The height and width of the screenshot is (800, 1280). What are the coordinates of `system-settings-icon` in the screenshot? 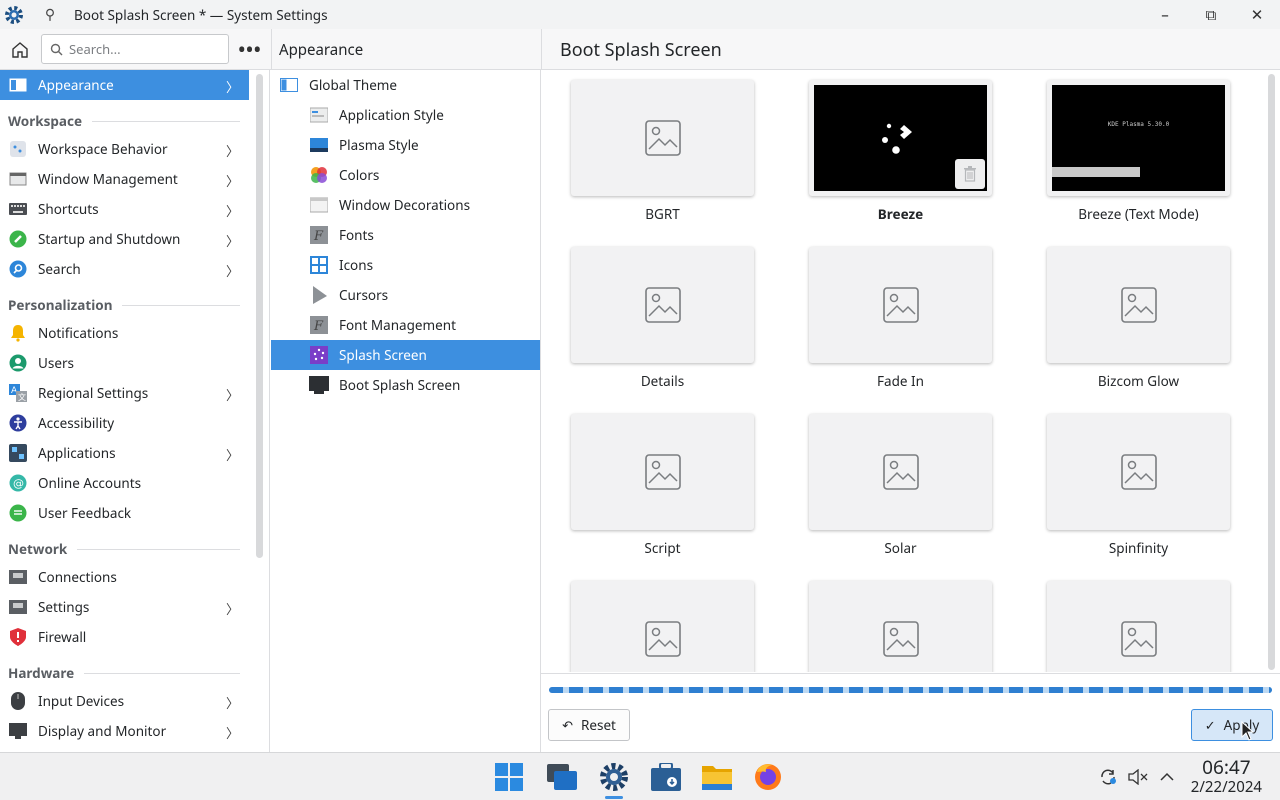 It's located at (614, 777).